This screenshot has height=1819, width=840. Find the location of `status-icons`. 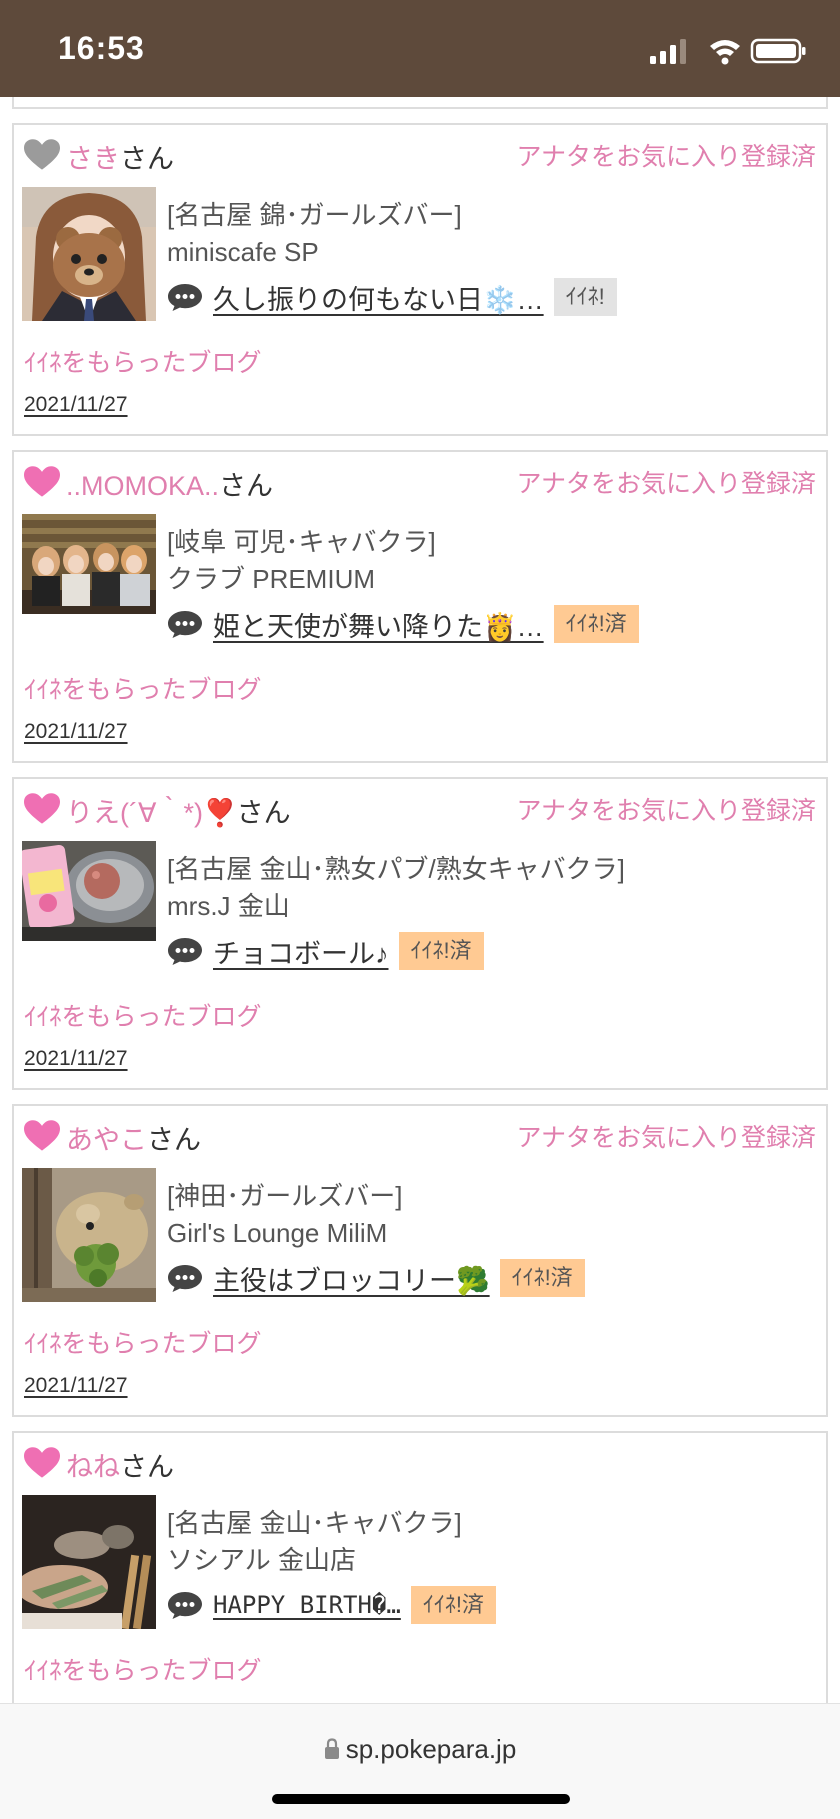

status-icons is located at coordinates (728, 51).